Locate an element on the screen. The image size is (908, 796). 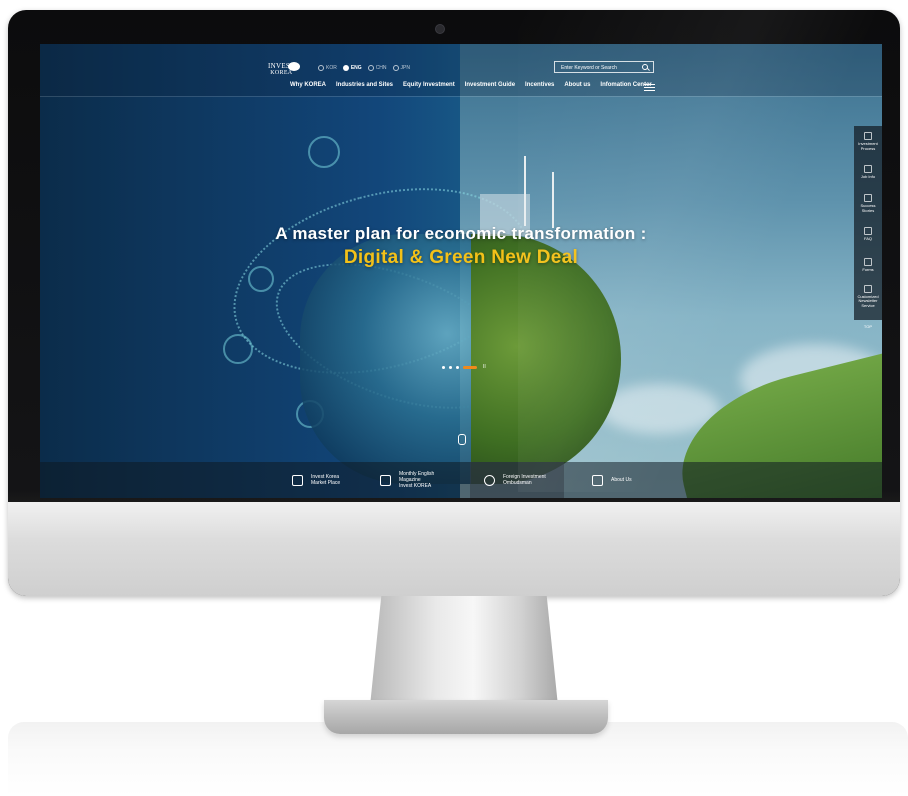
logo-text-bottom: KOREA is located at coordinates (281, 73).